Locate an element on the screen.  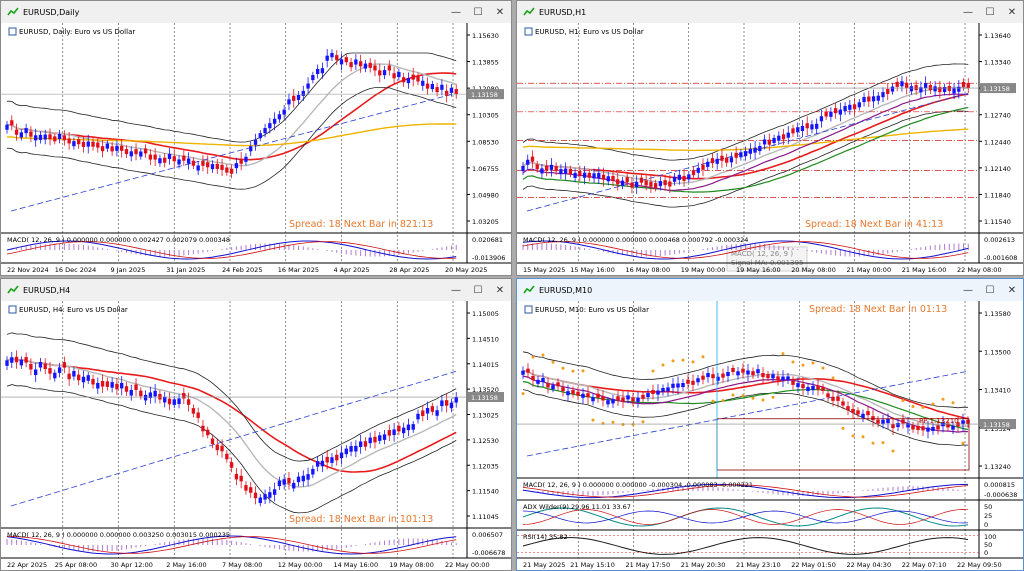
indicator-scale-label: -0.000638 is located at coordinates (1000, 495).